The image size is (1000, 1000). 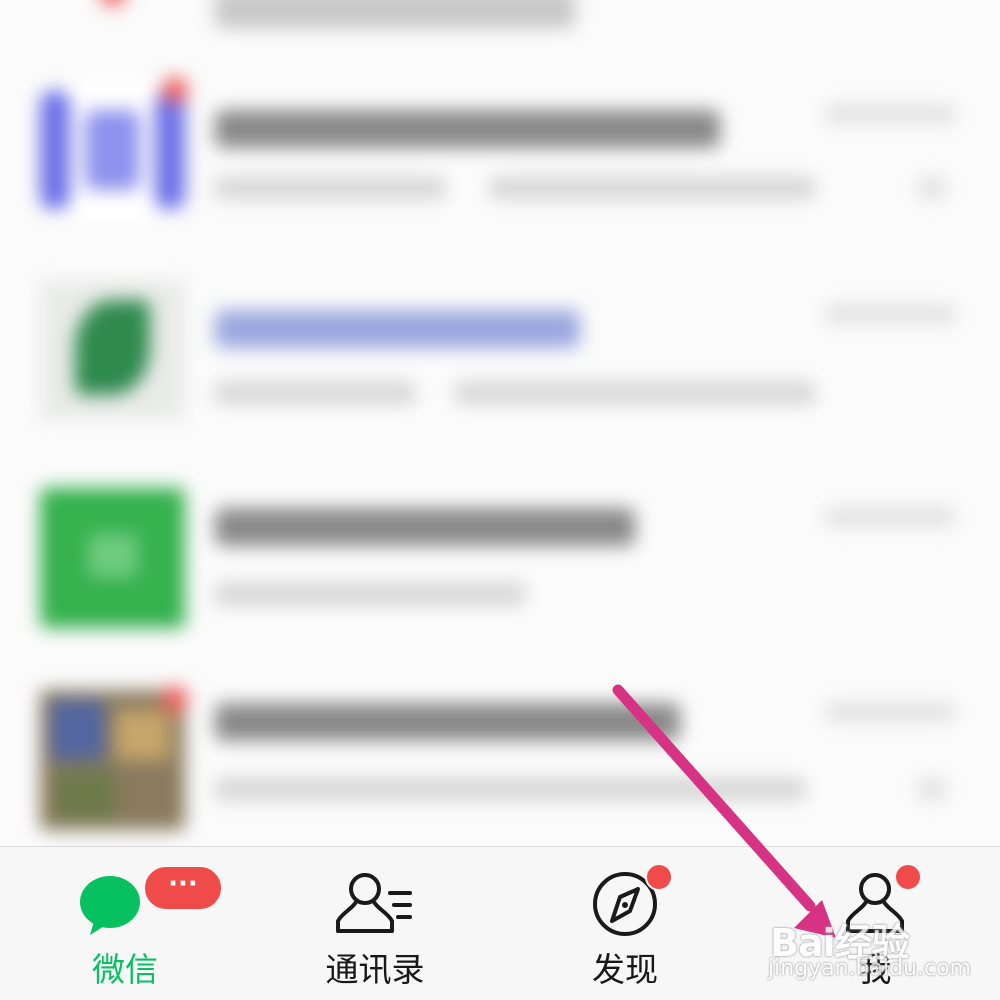 I want to click on green-square-logo-avatar, so click(x=112, y=558).